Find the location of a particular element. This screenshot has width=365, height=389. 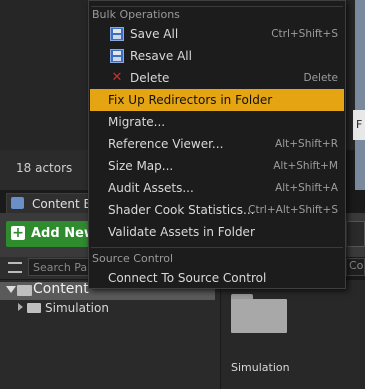

content-browser-tab-label: Content Br is located at coordinates (64, 204).